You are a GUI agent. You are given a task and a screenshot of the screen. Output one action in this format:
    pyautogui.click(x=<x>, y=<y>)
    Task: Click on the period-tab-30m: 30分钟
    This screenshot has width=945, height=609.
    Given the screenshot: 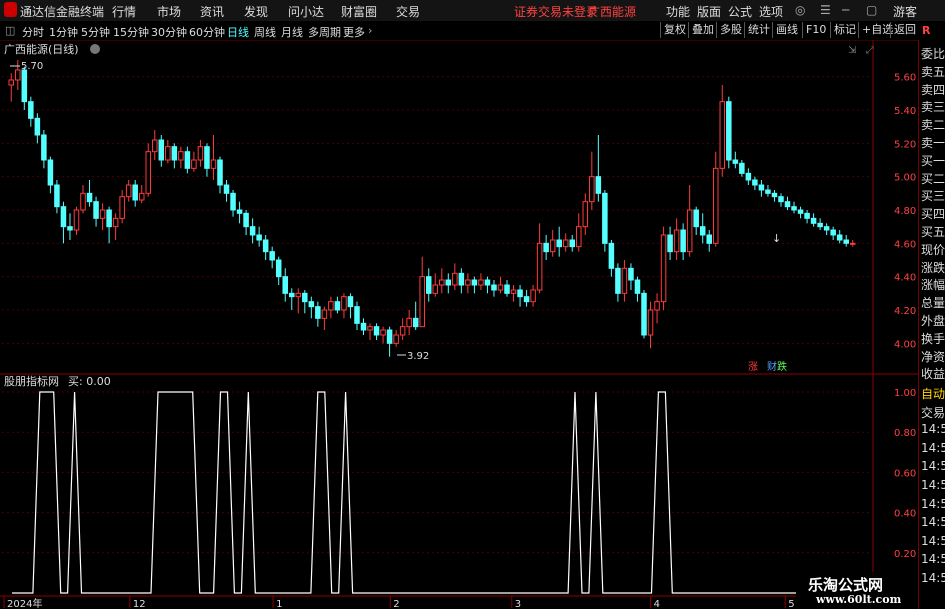 What is the action you would take?
    pyautogui.click(x=169, y=32)
    